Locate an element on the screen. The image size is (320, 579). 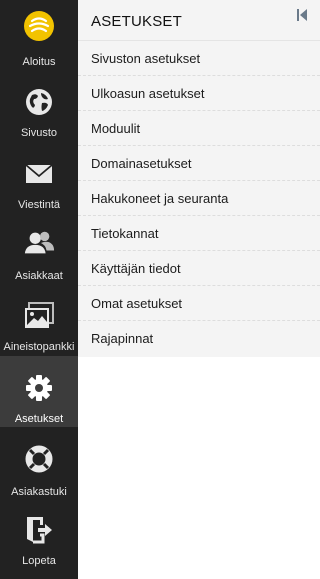
sidebar-item-asetukset: Asetukset is located at coordinates (39, 391).